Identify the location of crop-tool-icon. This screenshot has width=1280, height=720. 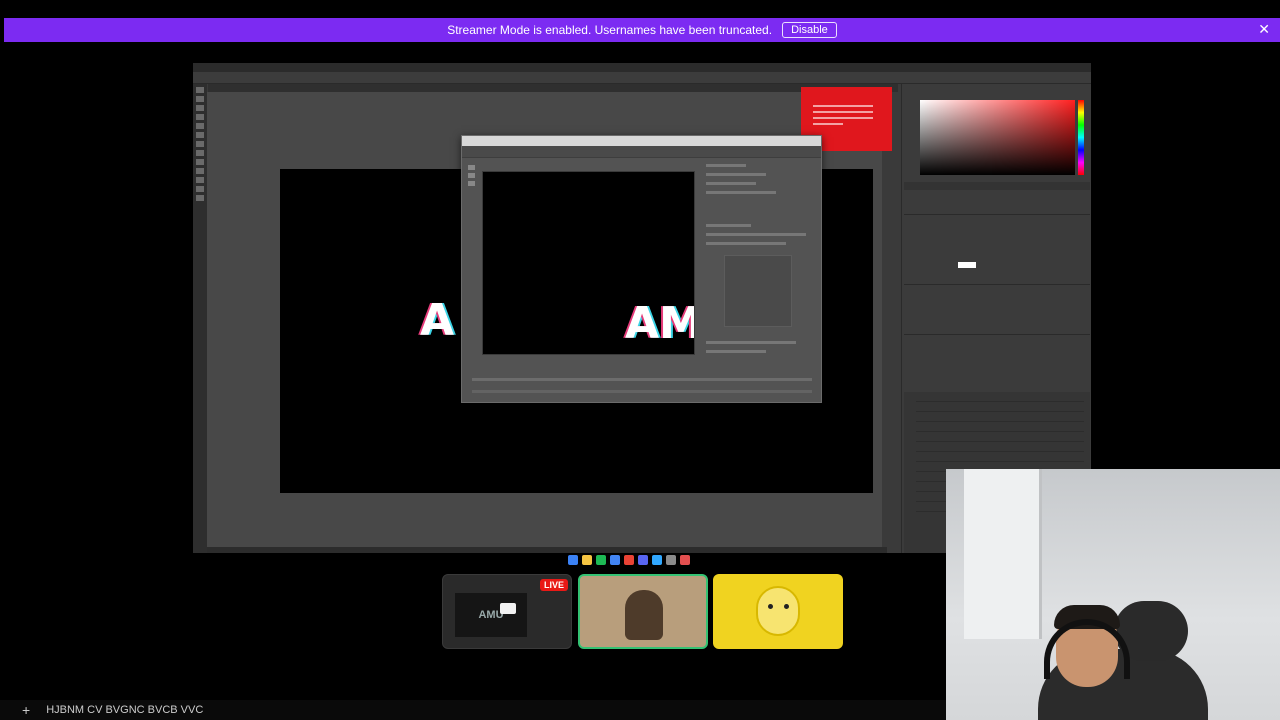
(200, 117).